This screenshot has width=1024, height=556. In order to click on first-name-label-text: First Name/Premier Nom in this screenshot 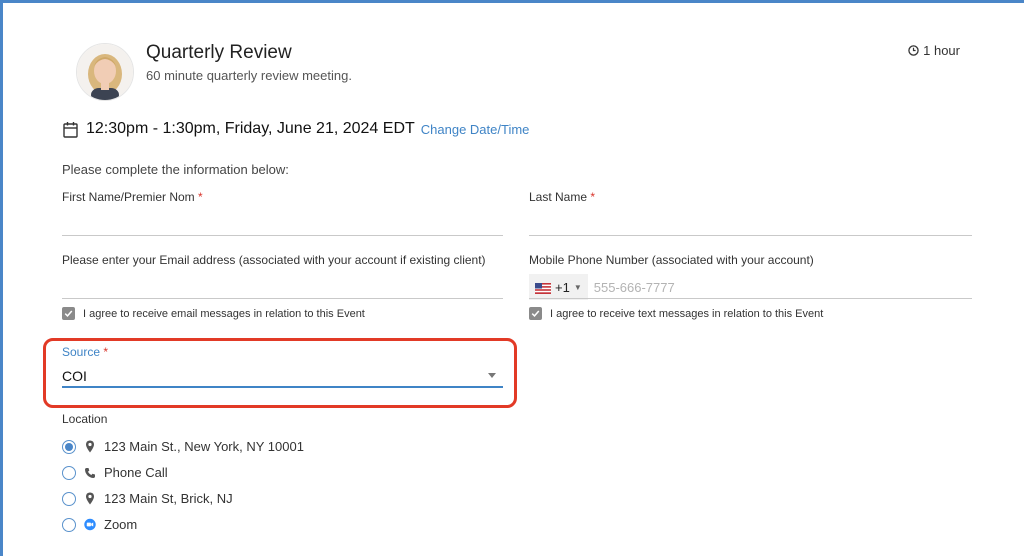, I will do `click(128, 197)`.